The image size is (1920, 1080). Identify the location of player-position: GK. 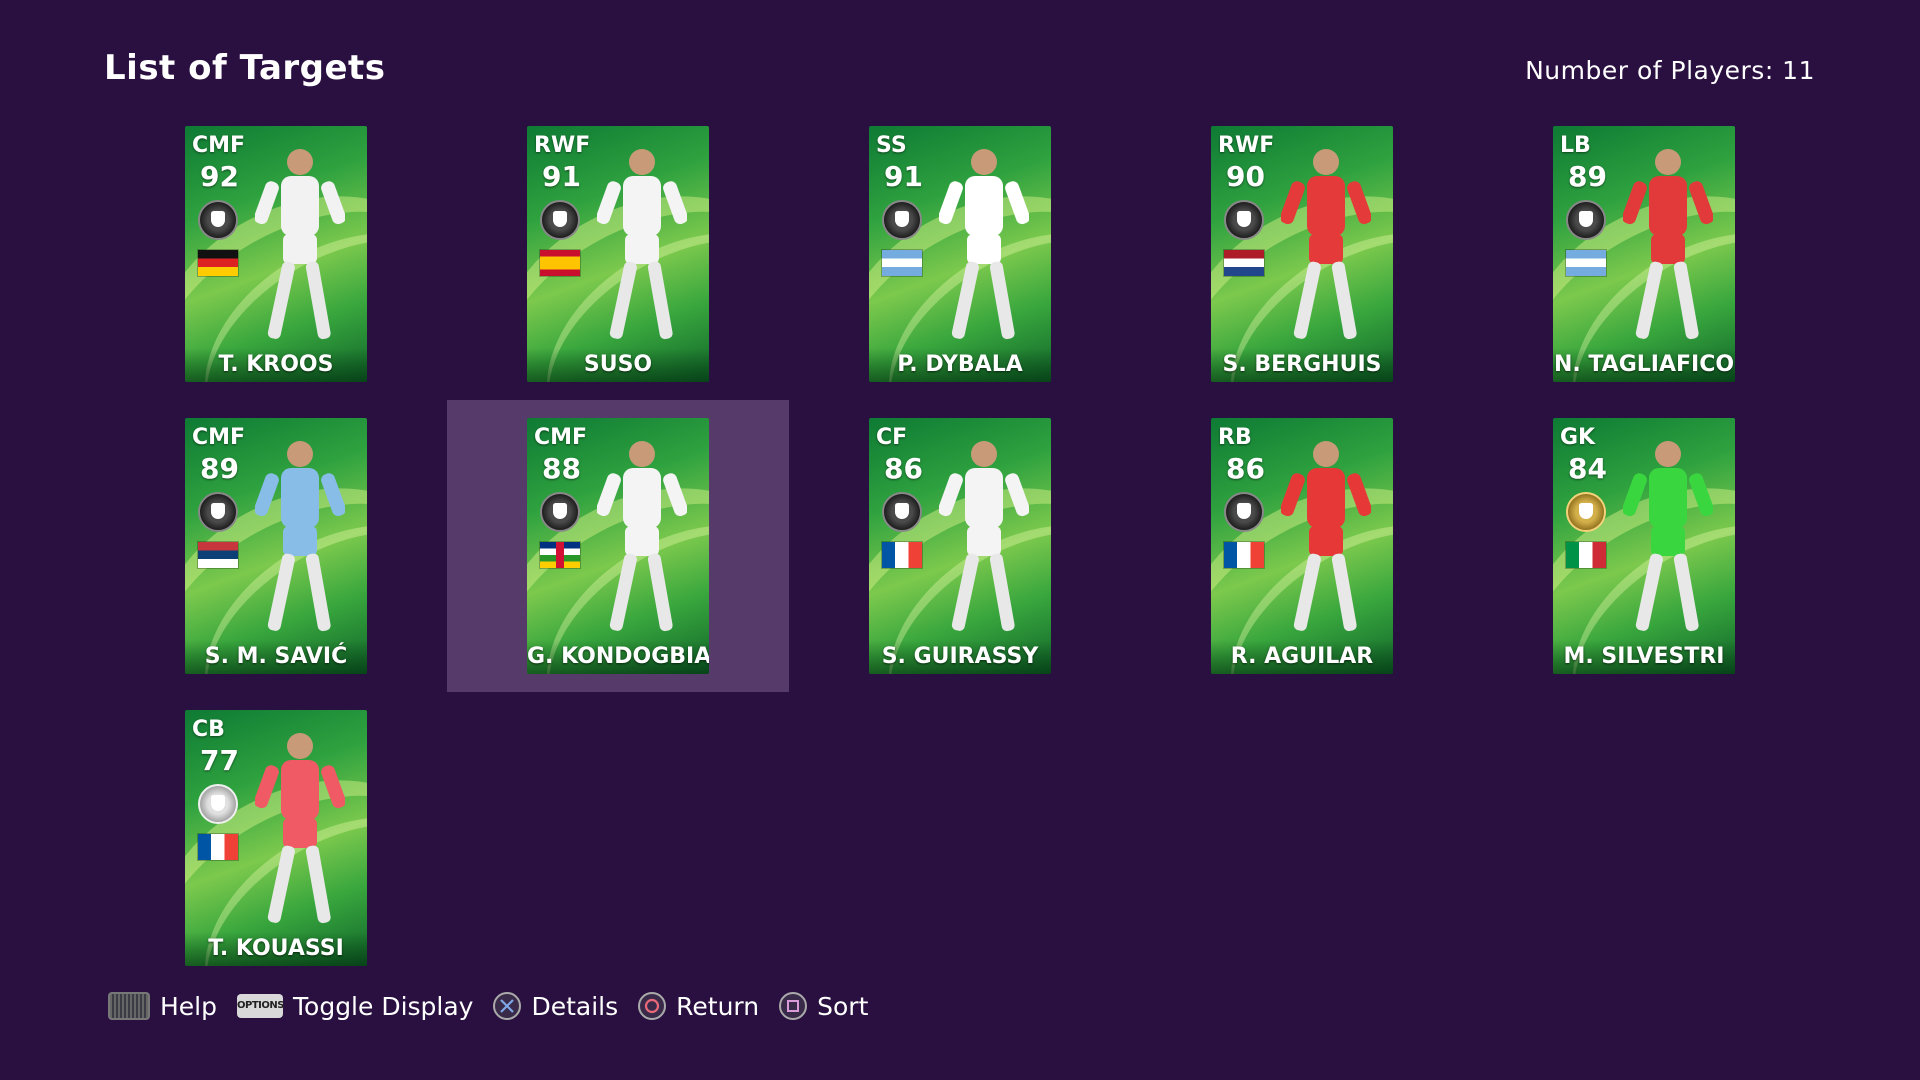
(1578, 437).